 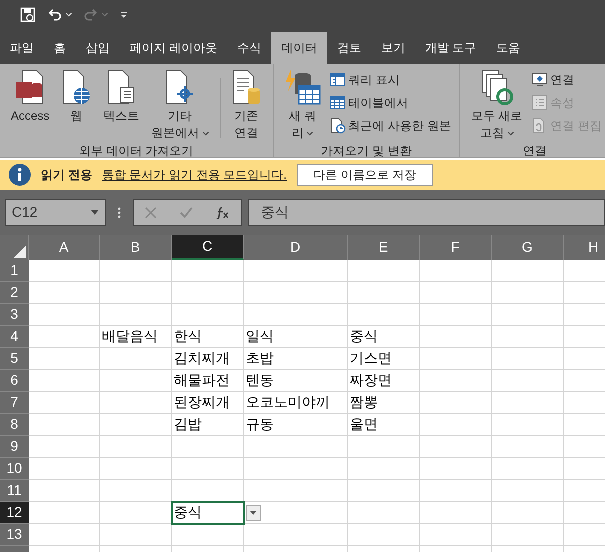 I want to click on ribbon-tab: 수식, so click(x=249, y=48).